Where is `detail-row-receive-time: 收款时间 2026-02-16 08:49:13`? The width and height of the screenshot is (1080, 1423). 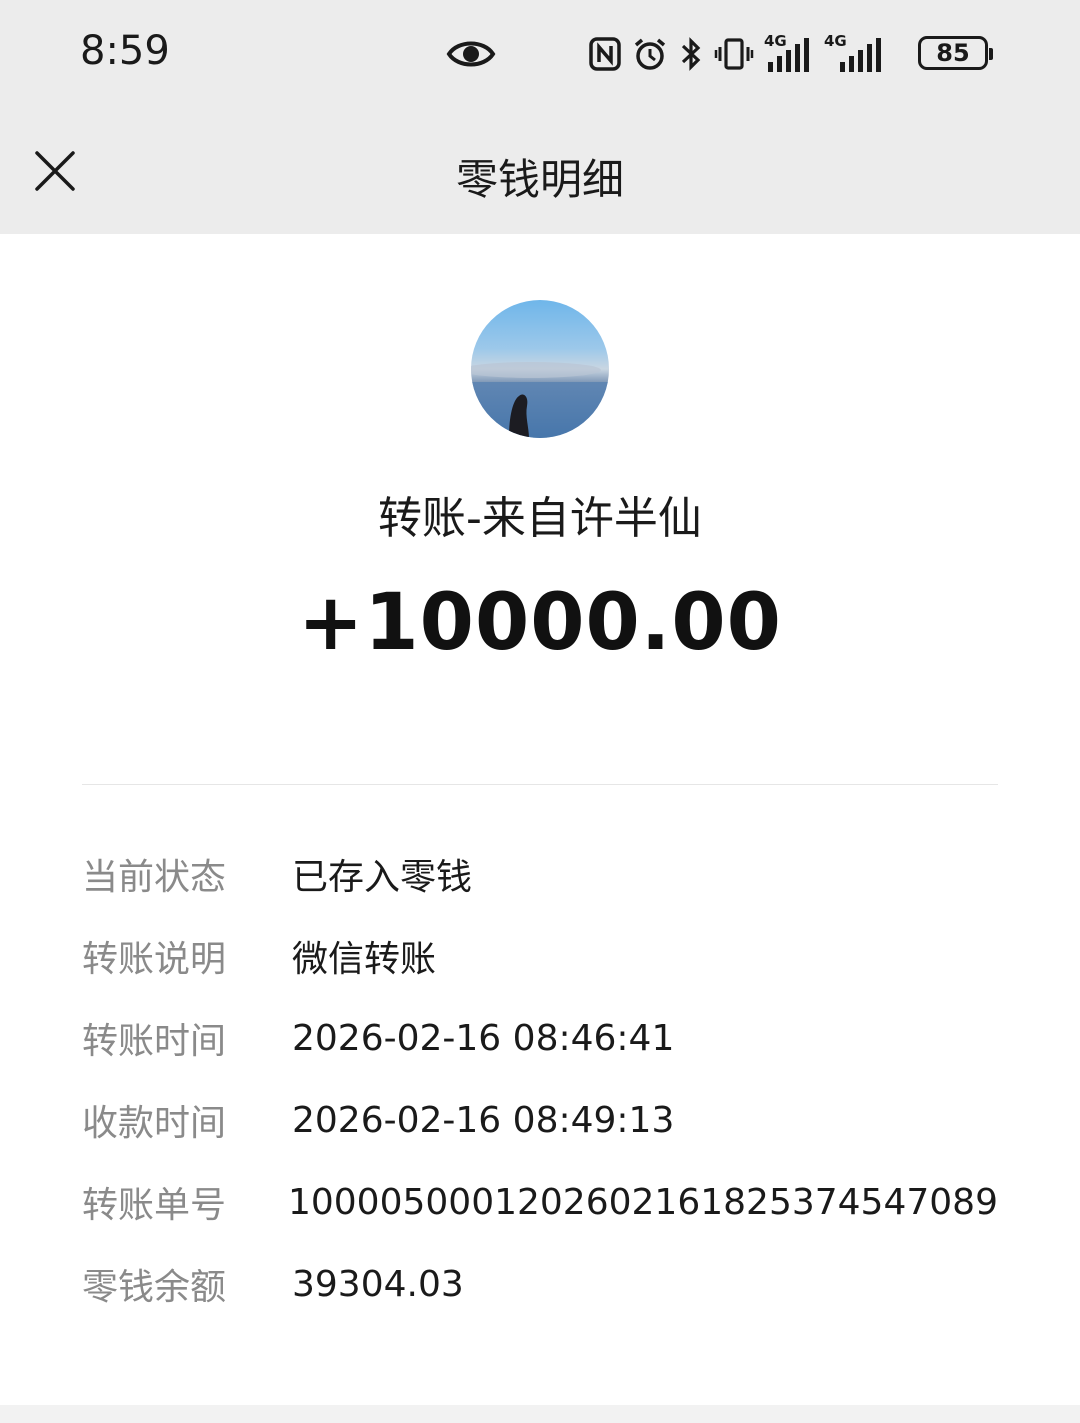 detail-row-receive-time: 收款时间 2026-02-16 08:49:13 is located at coordinates (540, 1120).